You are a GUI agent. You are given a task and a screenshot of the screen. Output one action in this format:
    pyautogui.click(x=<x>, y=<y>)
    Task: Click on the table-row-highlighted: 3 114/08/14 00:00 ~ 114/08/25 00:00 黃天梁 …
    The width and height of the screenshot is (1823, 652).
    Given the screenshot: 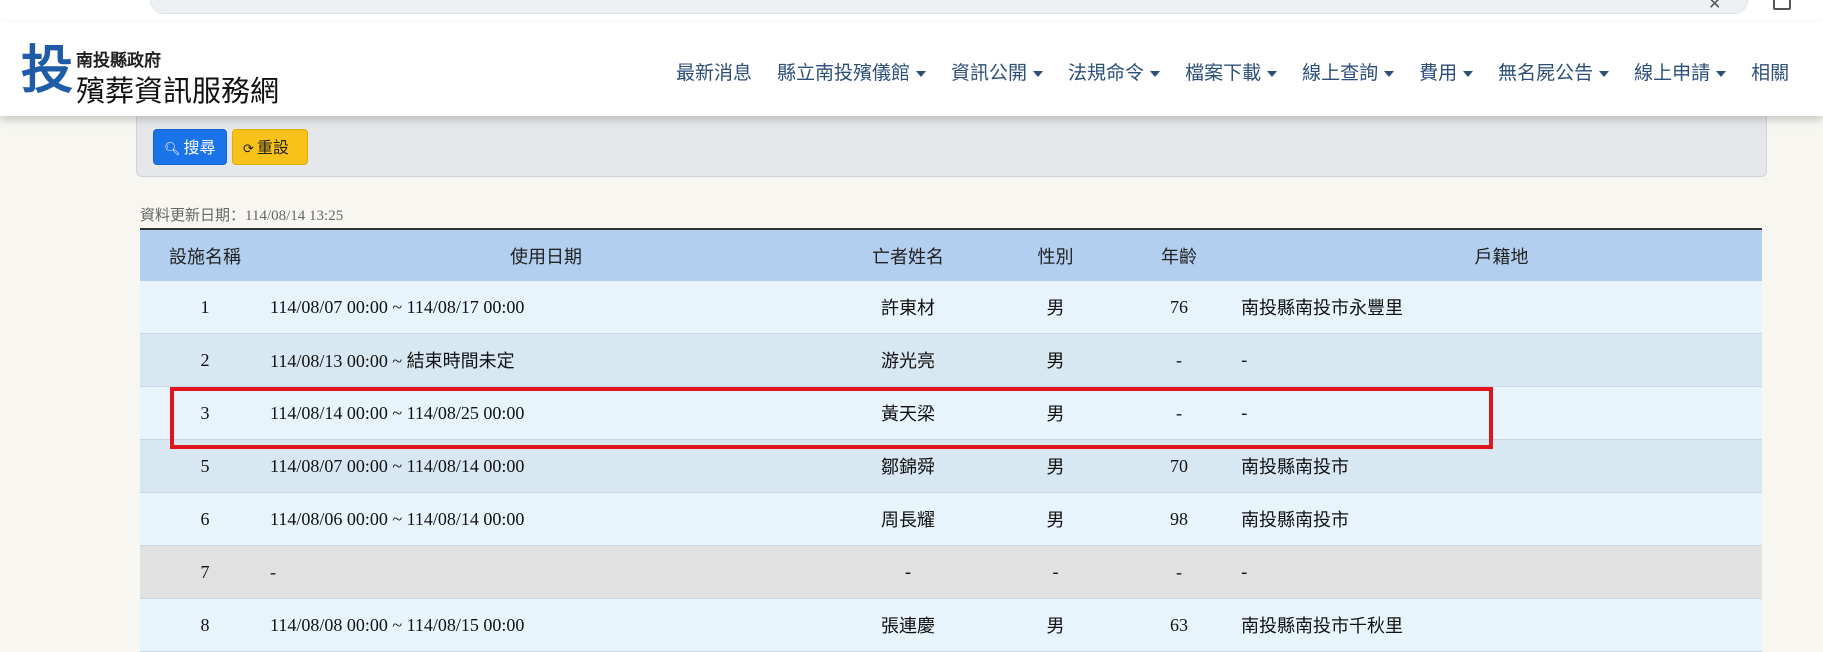 What is the action you would take?
    pyautogui.click(x=951, y=413)
    